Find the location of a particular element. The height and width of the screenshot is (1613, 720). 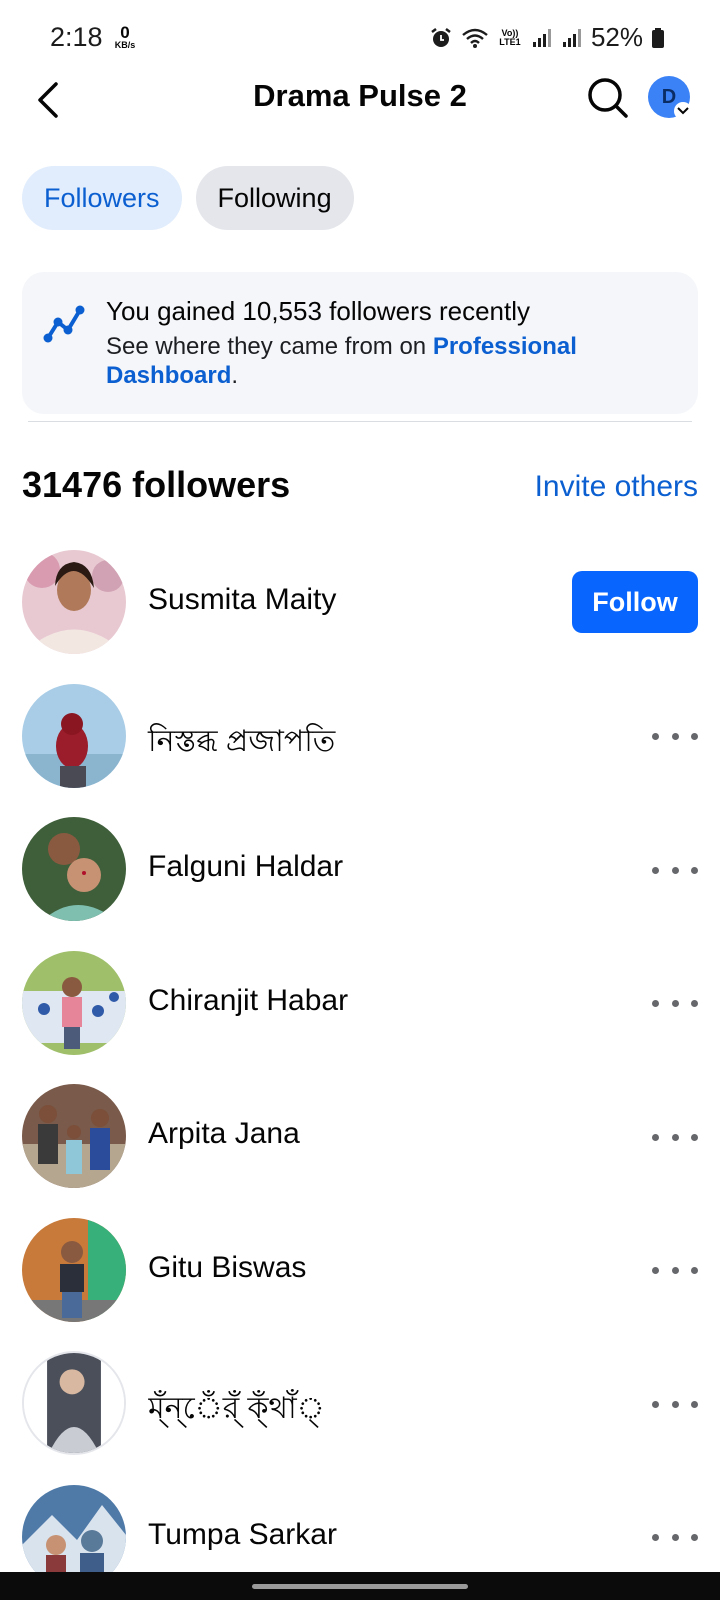

follower-name: নিস্তব্ধ প্রজাপতি is located at coordinates (241, 742).